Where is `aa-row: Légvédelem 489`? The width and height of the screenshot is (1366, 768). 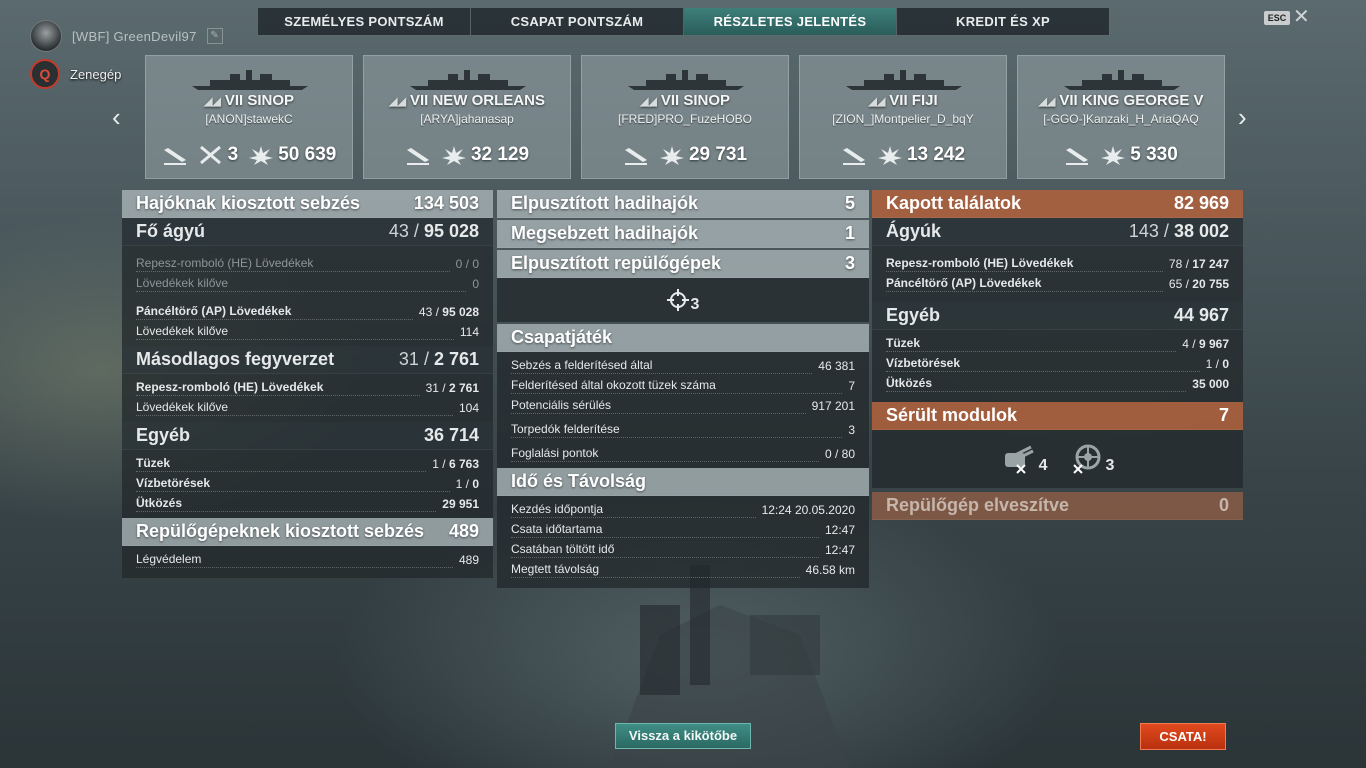 aa-row: Légvédelem 489 is located at coordinates (307, 560).